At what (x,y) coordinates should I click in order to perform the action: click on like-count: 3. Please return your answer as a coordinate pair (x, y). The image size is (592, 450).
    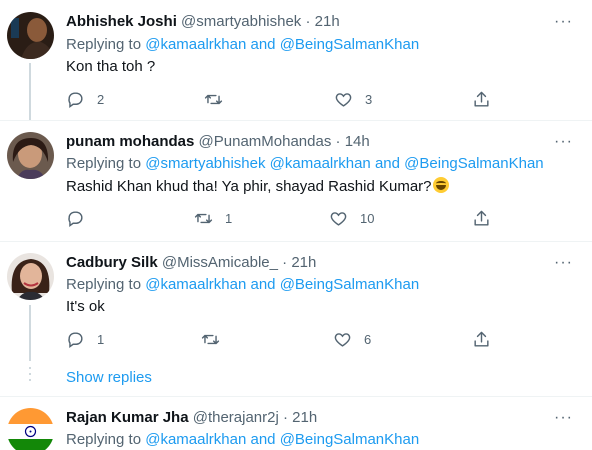
    Looking at the image, I should click on (369, 99).